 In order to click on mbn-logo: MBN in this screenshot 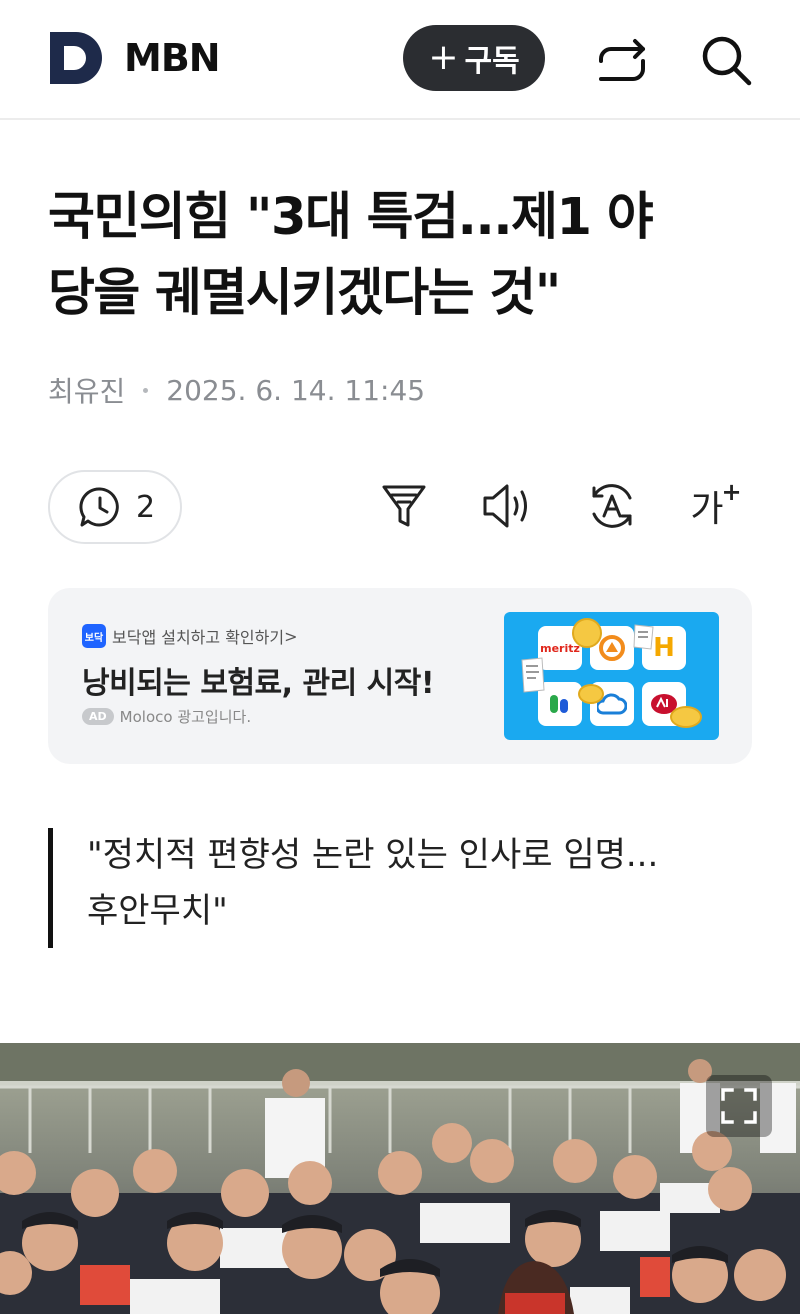, I will do `click(134, 58)`.